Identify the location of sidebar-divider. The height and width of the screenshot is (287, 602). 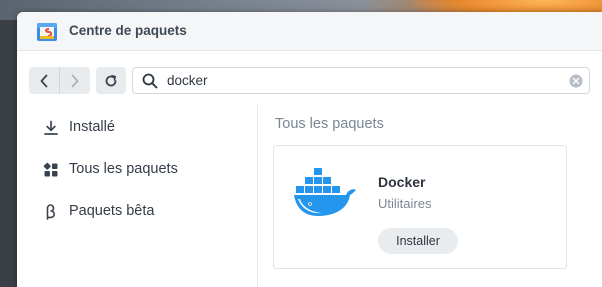
(257, 196).